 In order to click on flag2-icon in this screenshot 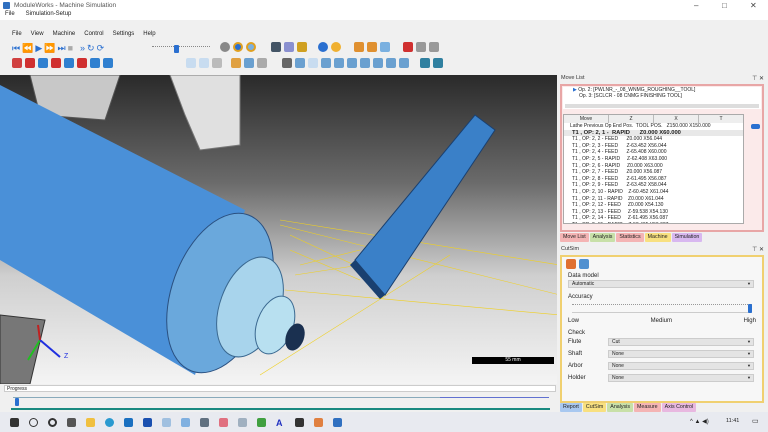, I will do `click(434, 47)`.